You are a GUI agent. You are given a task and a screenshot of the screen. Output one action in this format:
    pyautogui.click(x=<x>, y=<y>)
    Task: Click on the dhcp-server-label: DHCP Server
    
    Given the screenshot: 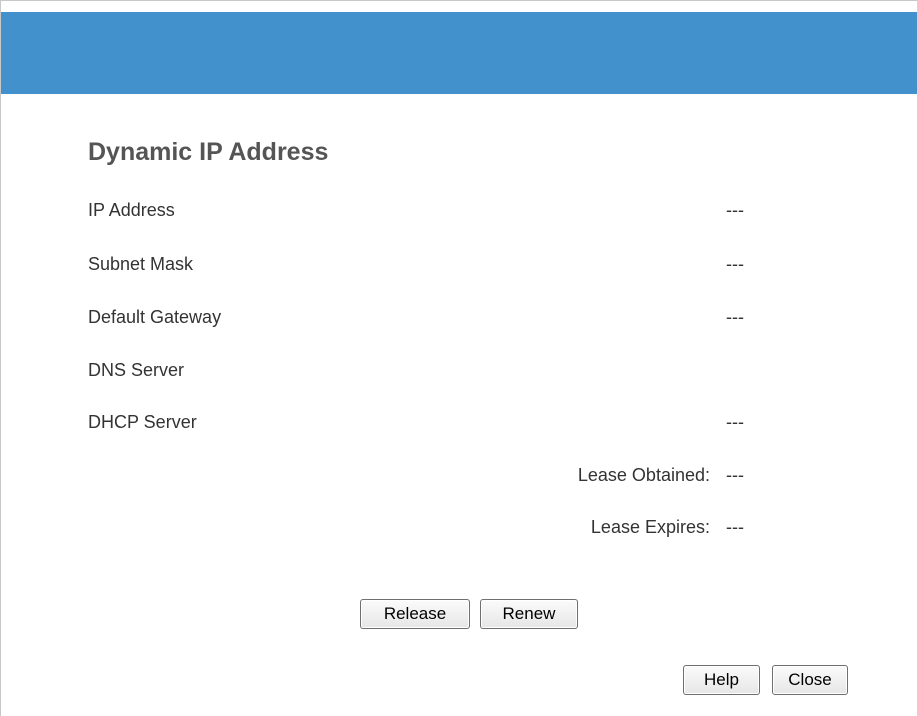 What is the action you would take?
    pyautogui.click(x=142, y=422)
    